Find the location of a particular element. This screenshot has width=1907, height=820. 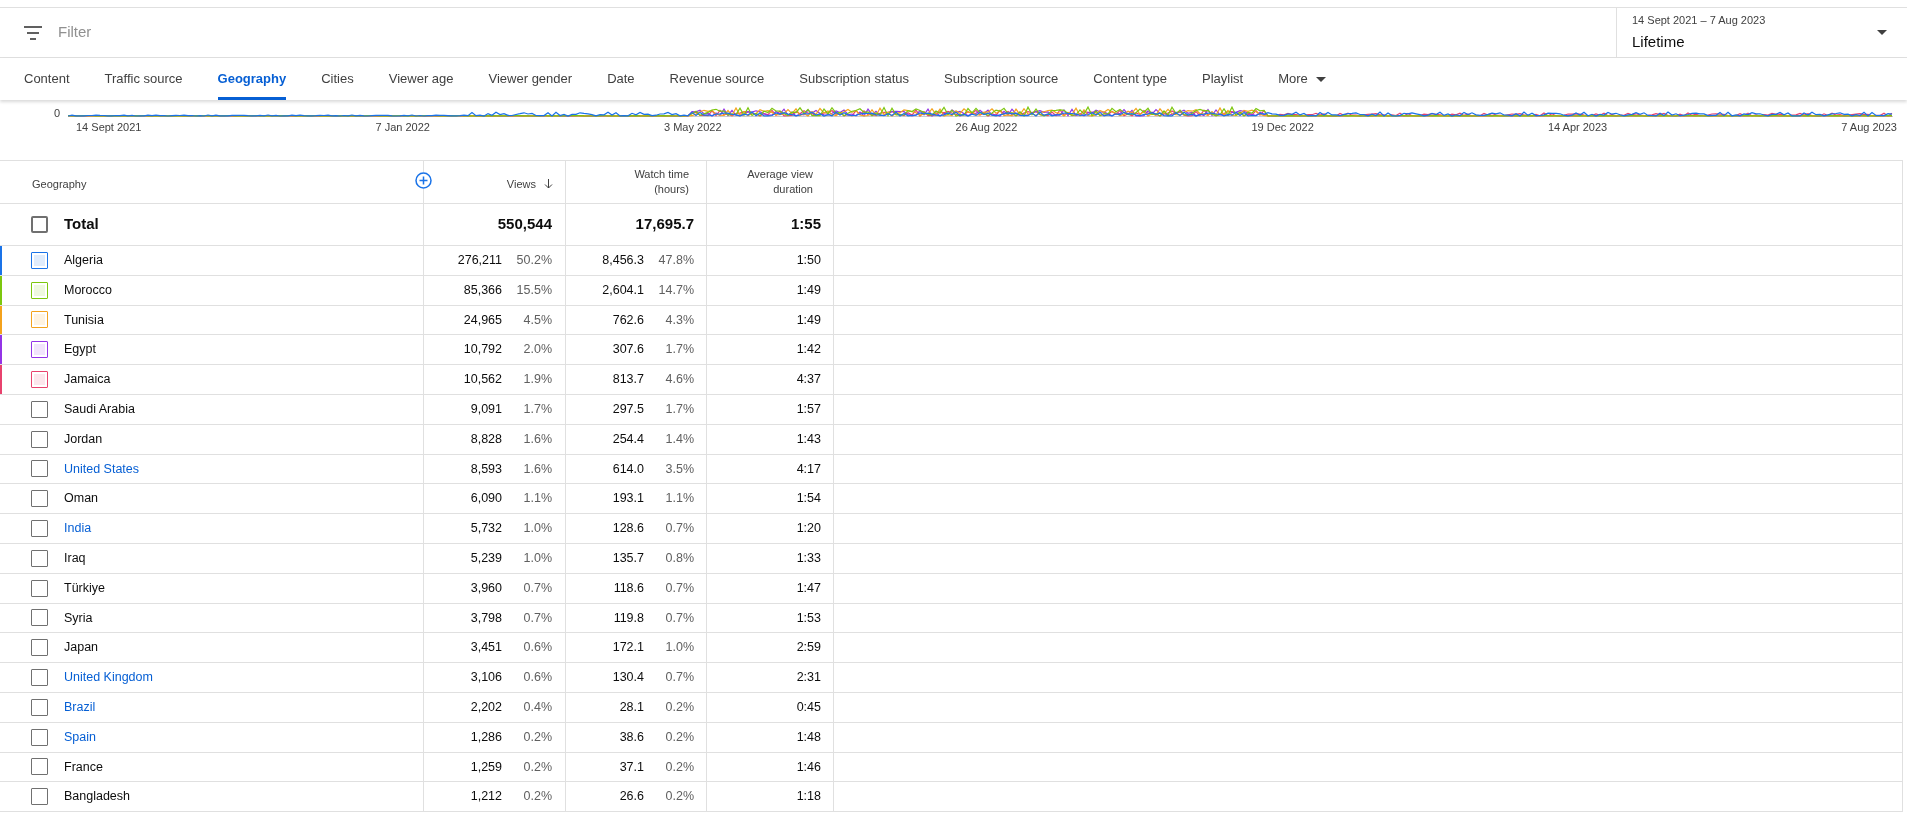

tab: Date is located at coordinates (621, 79).